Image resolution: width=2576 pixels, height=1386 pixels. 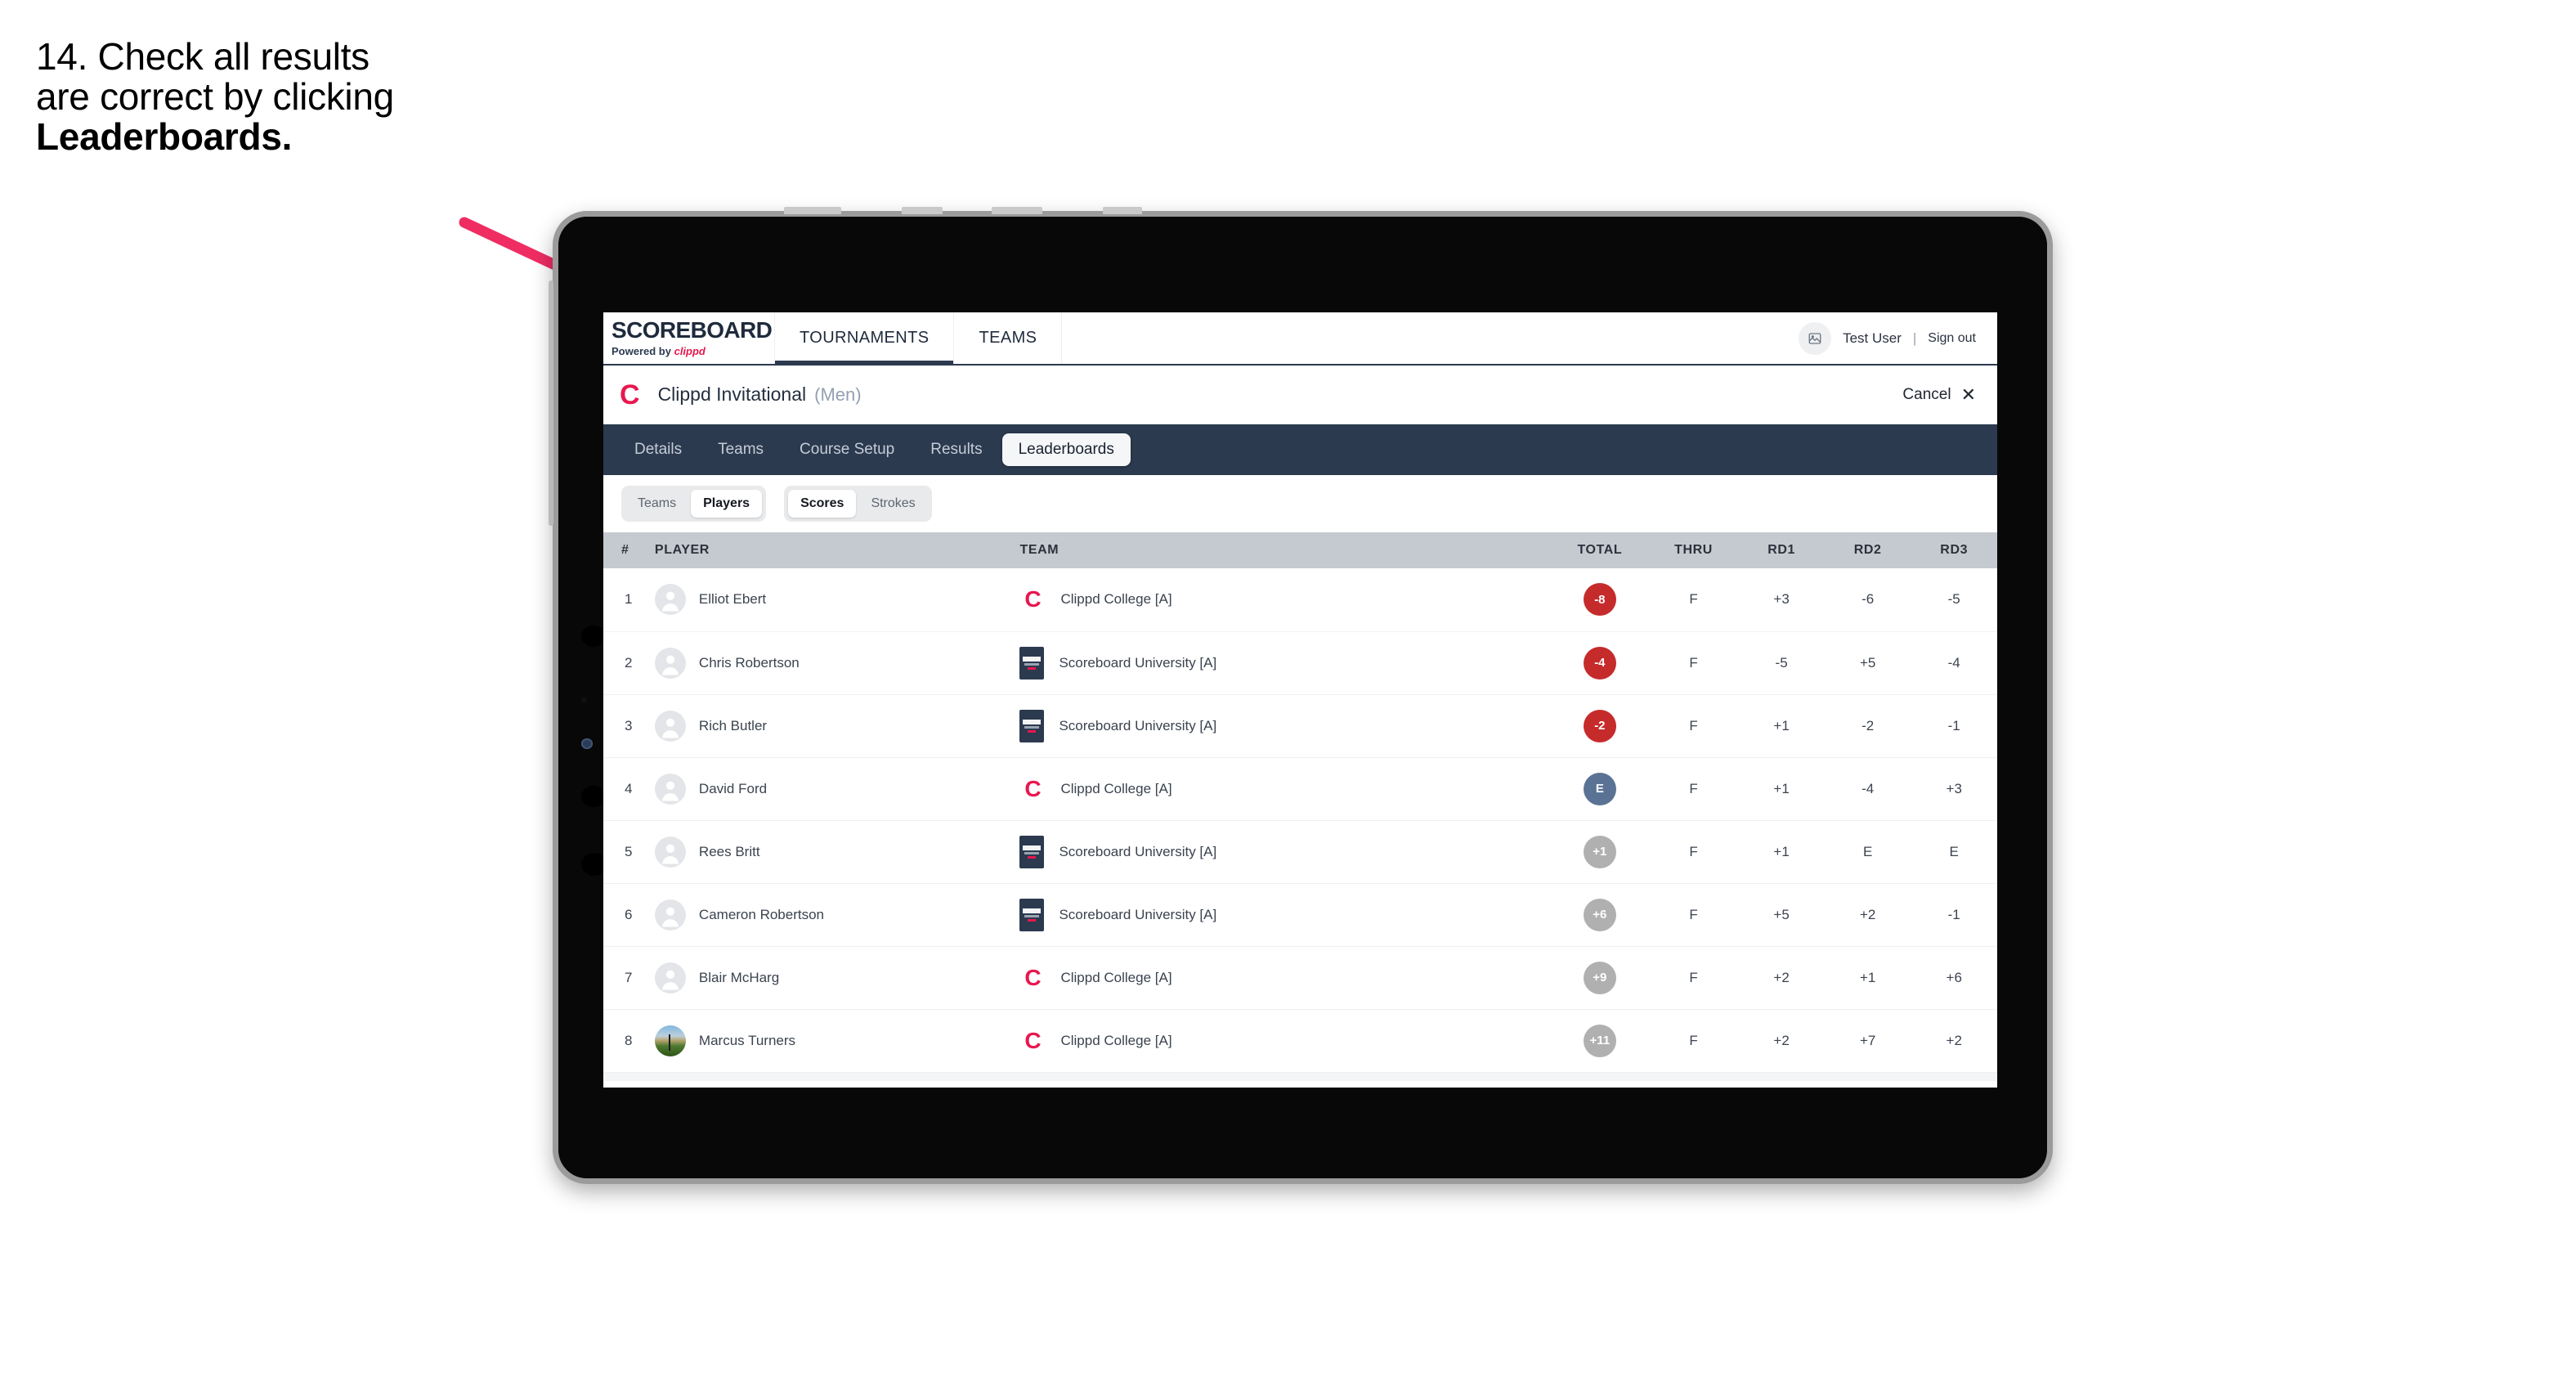 I want to click on primary-nav: TOURNAMENTS TEAMS, so click(x=919, y=338).